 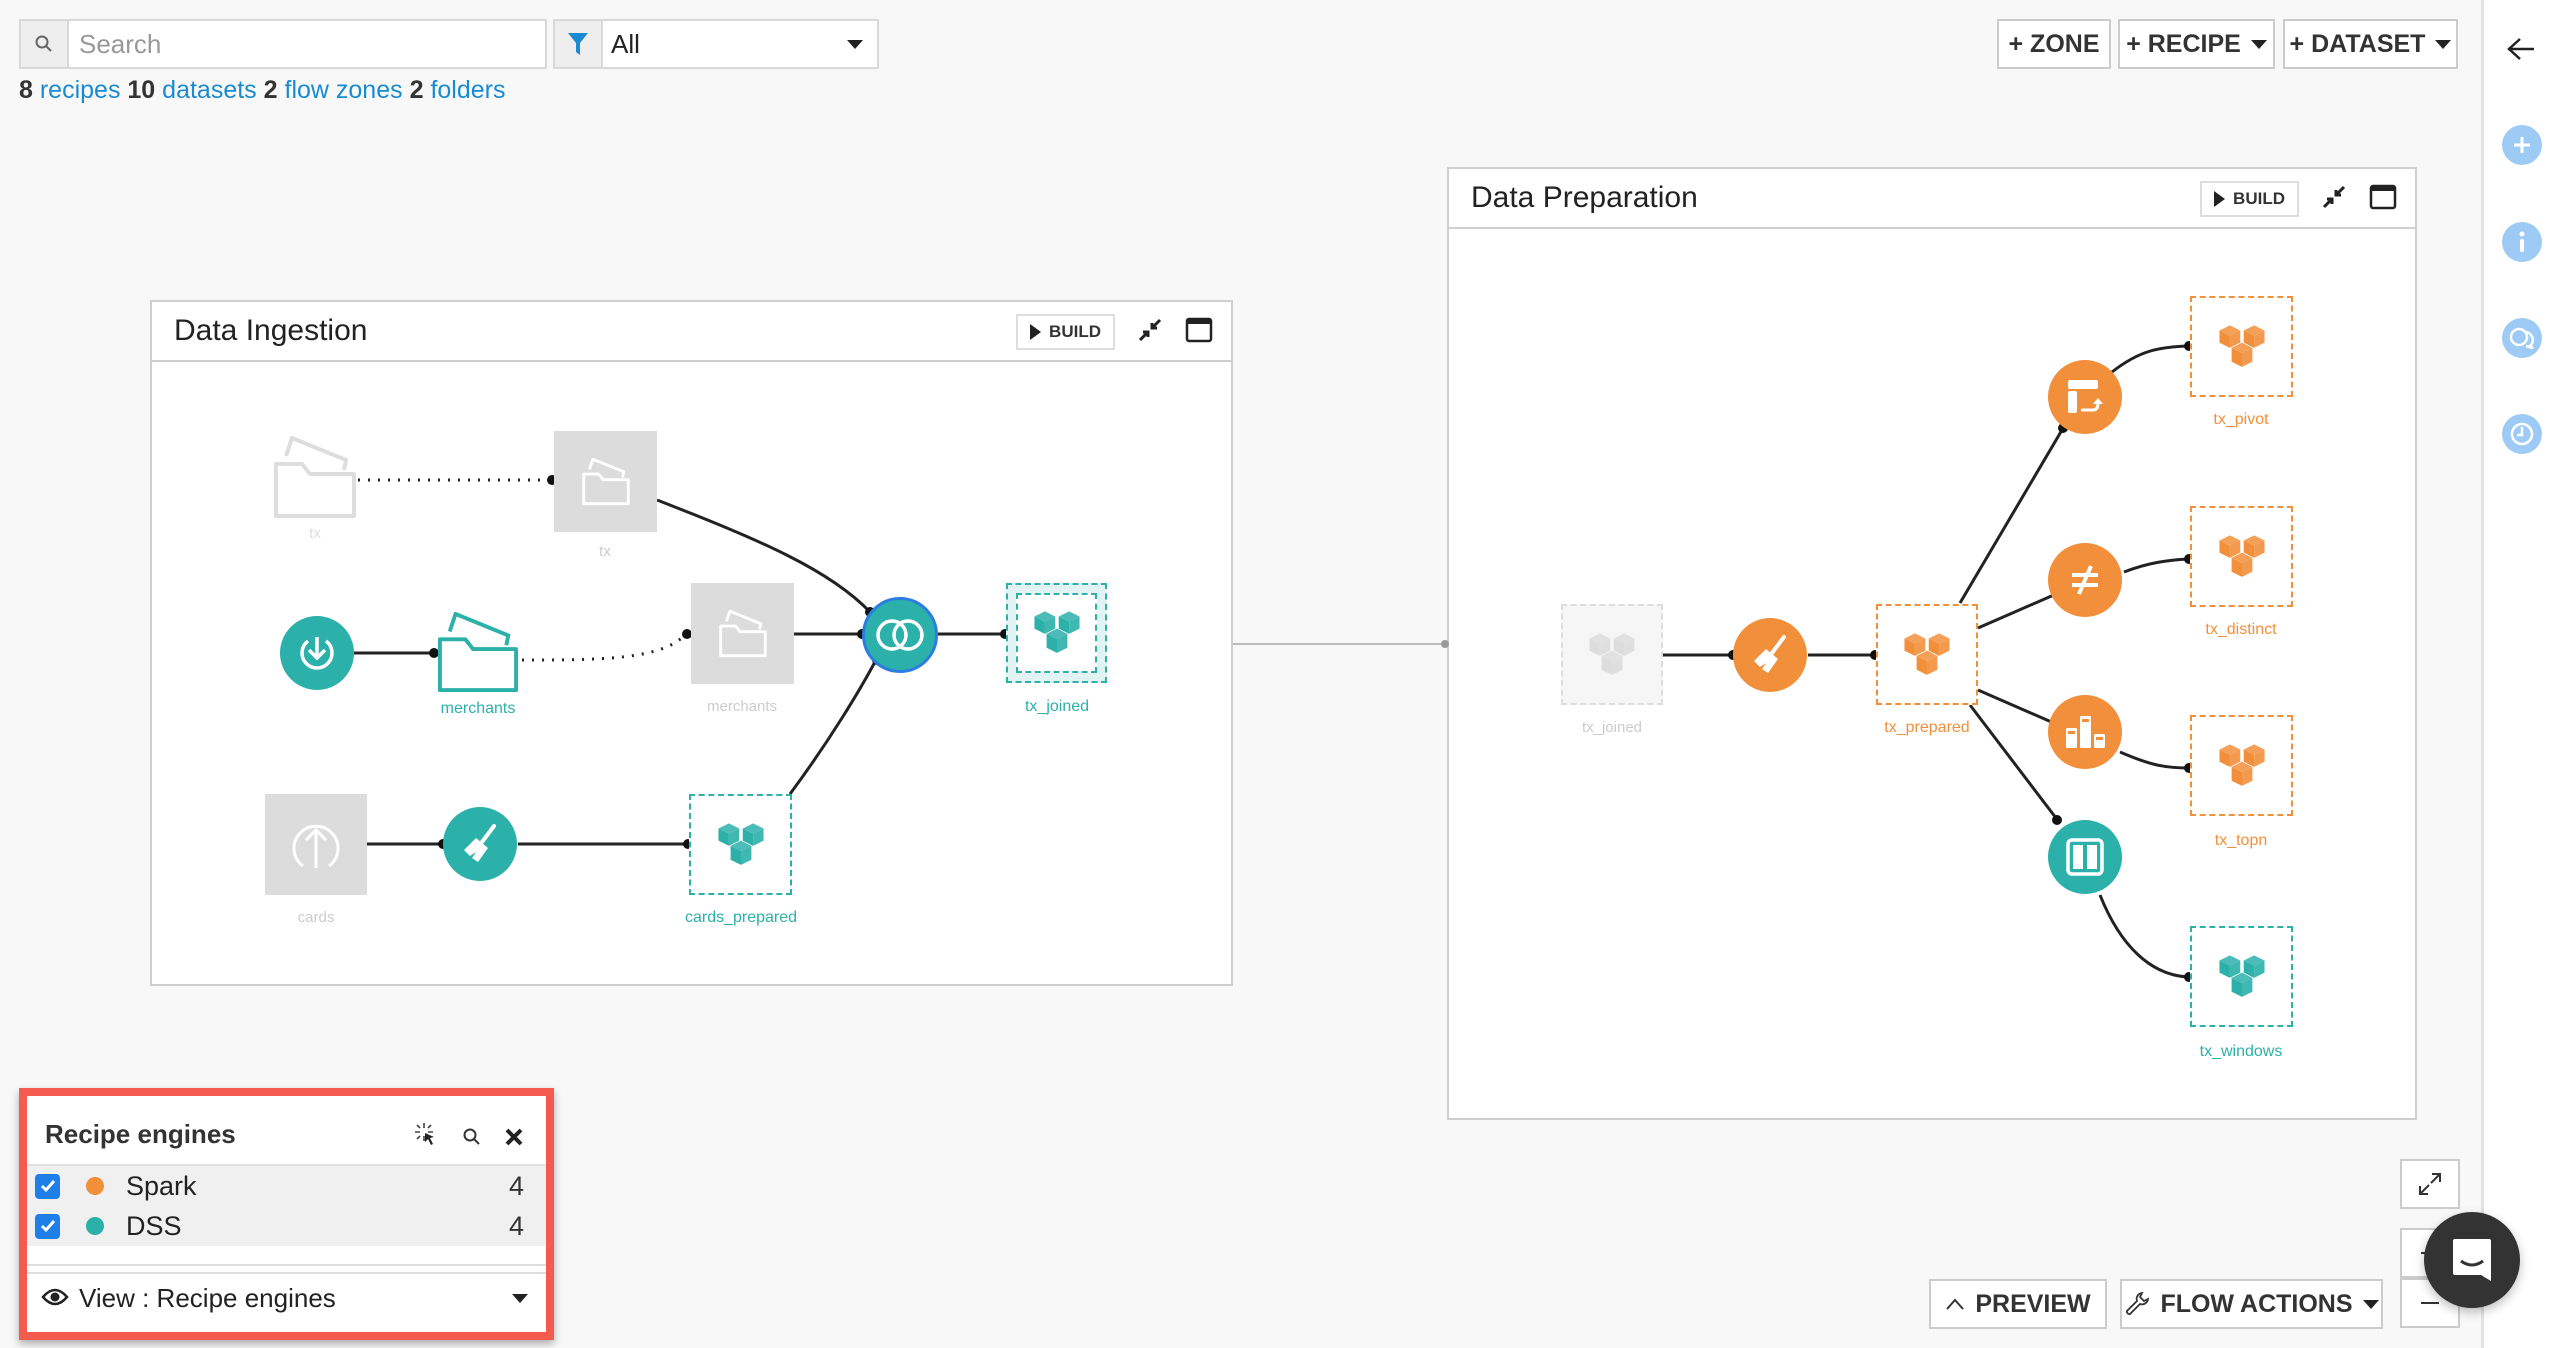 What do you see at coordinates (1584, 197) in the screenshot?
I see `zone-title: Data Preparation` at bounding box center [1584, 197].